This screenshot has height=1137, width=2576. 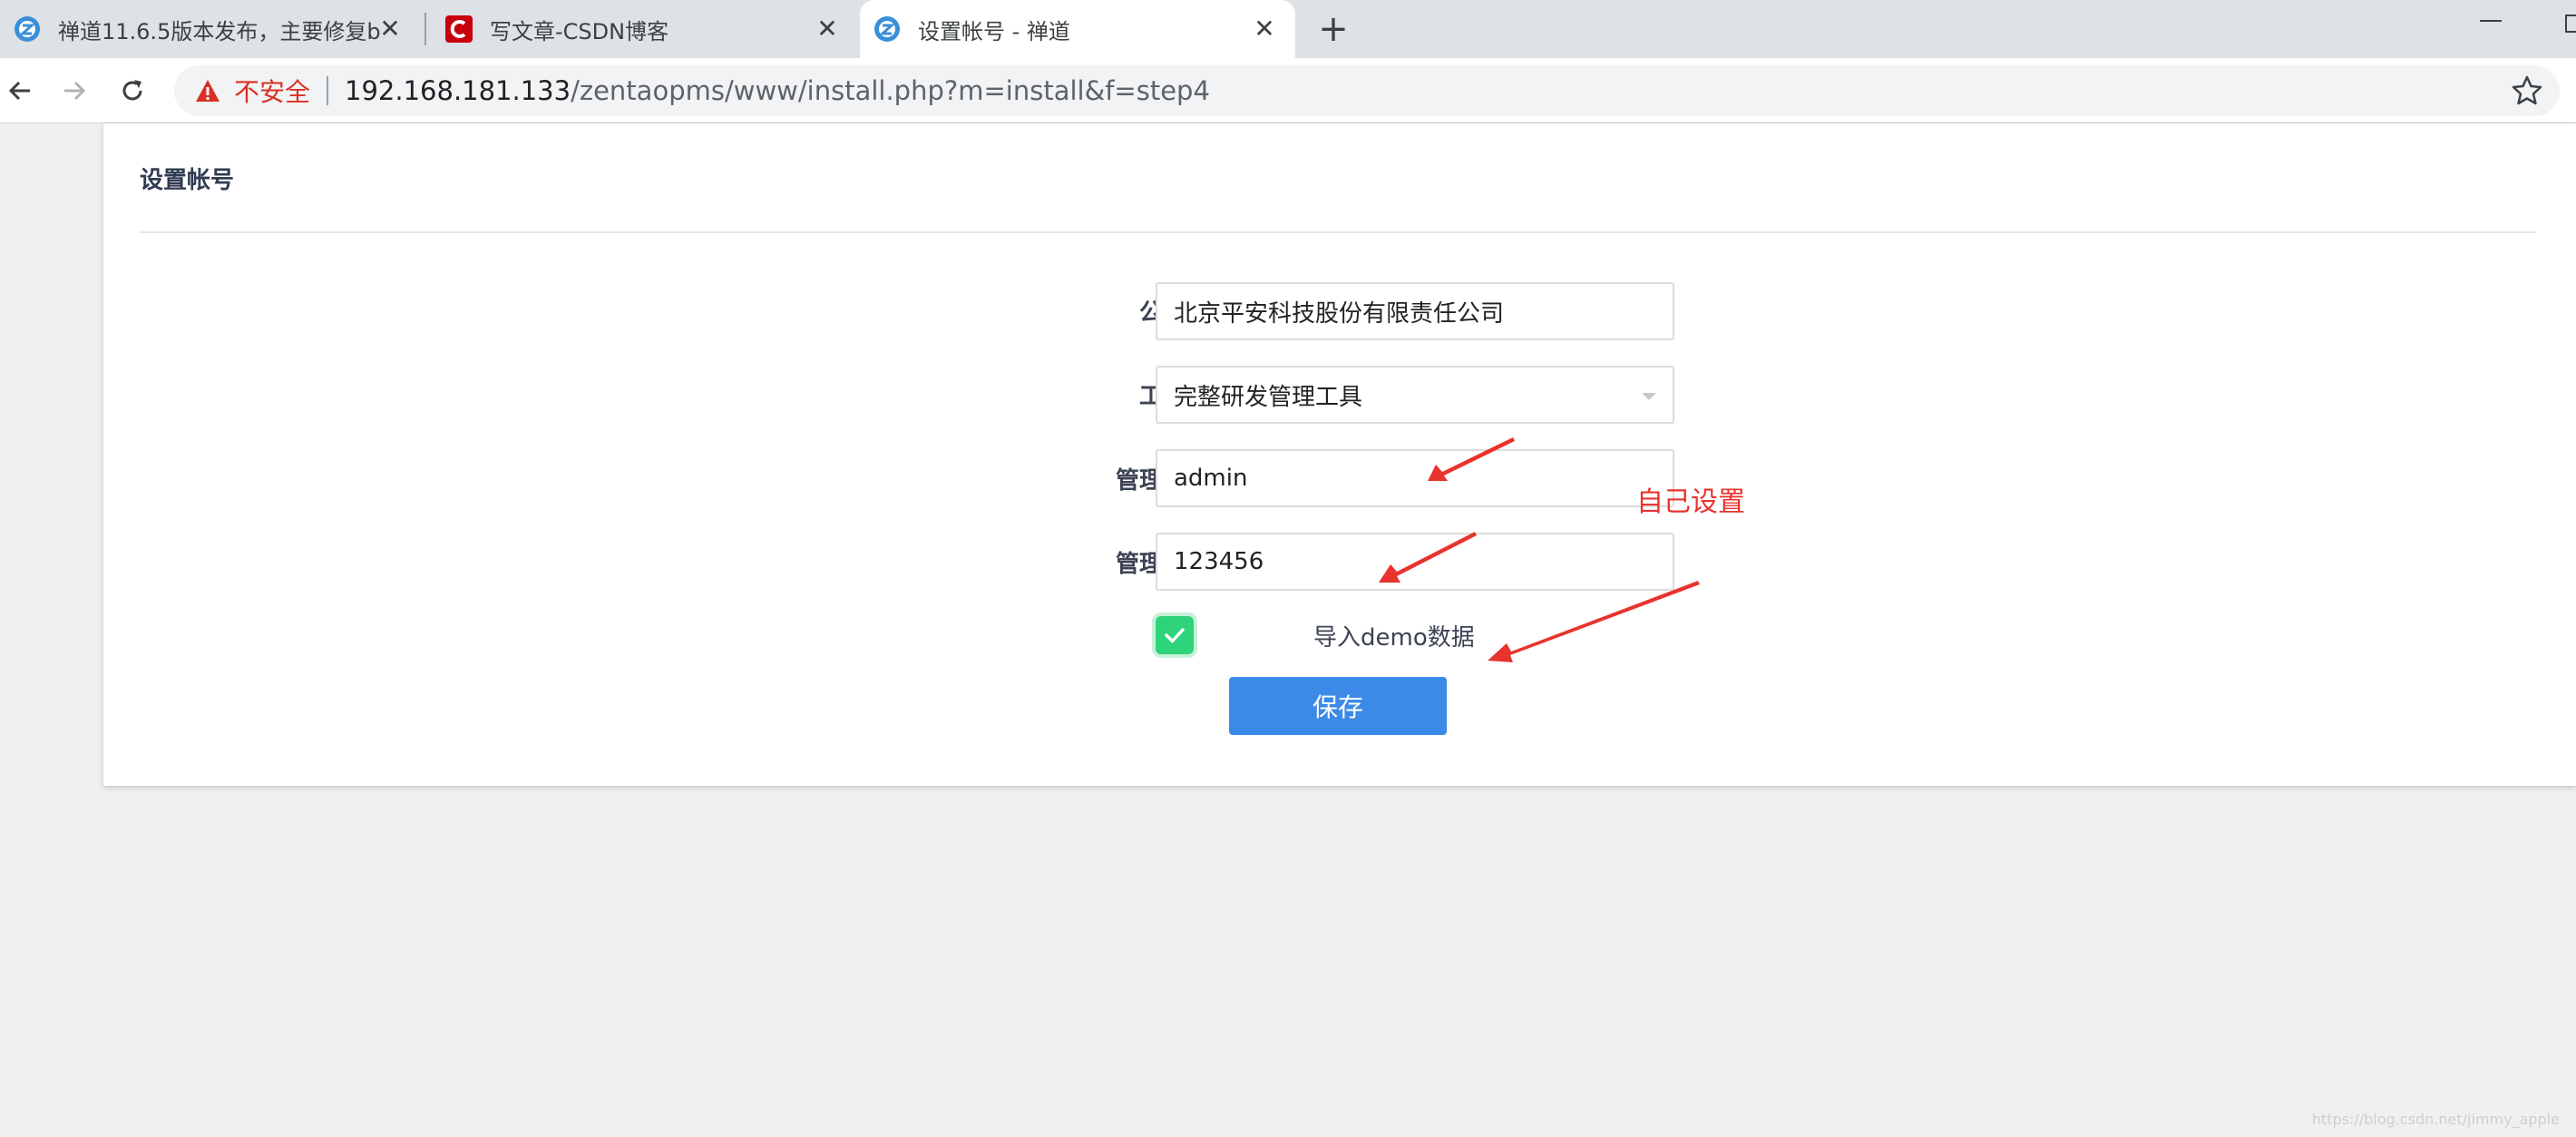 What do you see at coordinates (272, 91) in the screenshot?
I see `security-status: 不安全` at bounding box center [272, 91].